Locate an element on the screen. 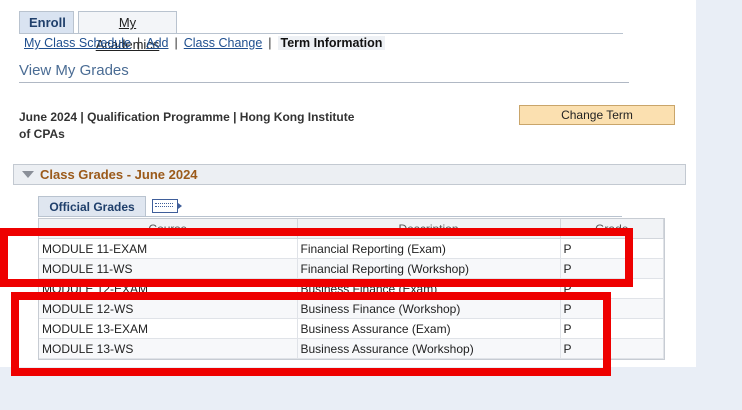 Image resolution: width=742 pixels, height=410 pixels. collapse-arrow-icon is located at coordinates (28, 174).